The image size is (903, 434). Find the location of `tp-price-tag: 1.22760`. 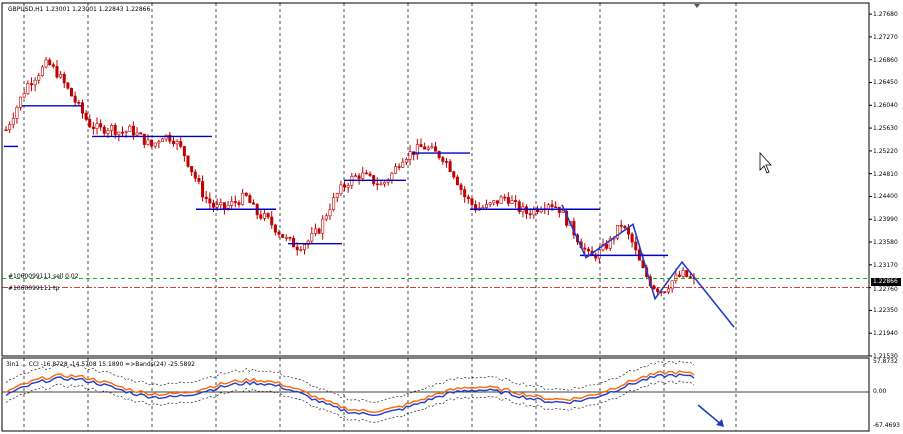

tp-price-tag: 1.22760 is located at coordinates (886, 289).